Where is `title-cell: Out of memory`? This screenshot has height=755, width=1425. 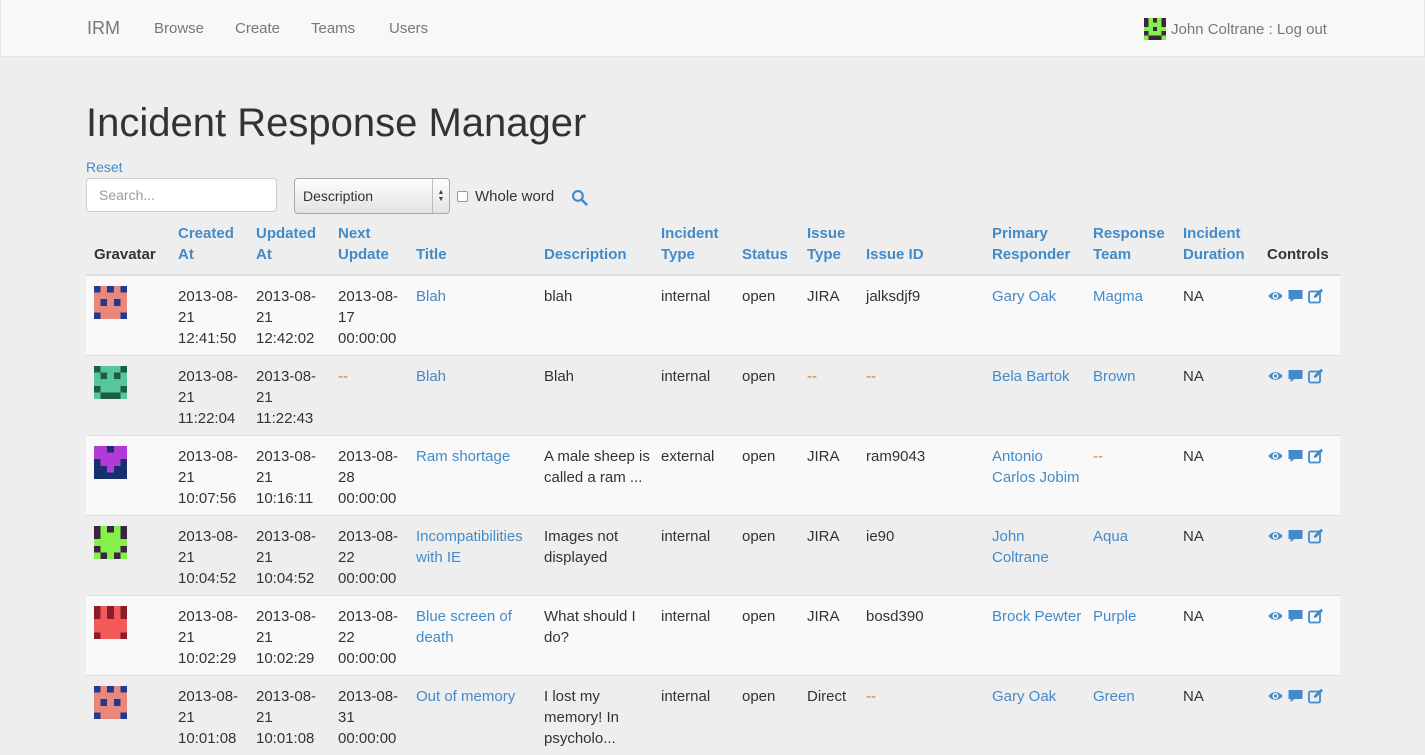 title-cell: Out of memory is located at coordinates (472, 714).